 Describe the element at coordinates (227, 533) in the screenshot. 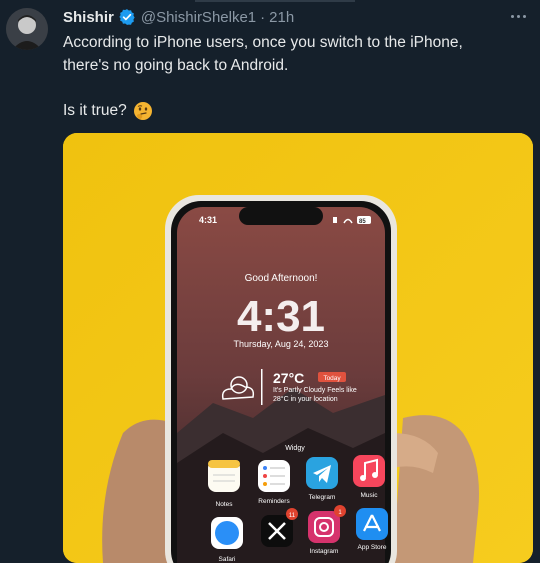

I see `safari-app-icon` at that location.